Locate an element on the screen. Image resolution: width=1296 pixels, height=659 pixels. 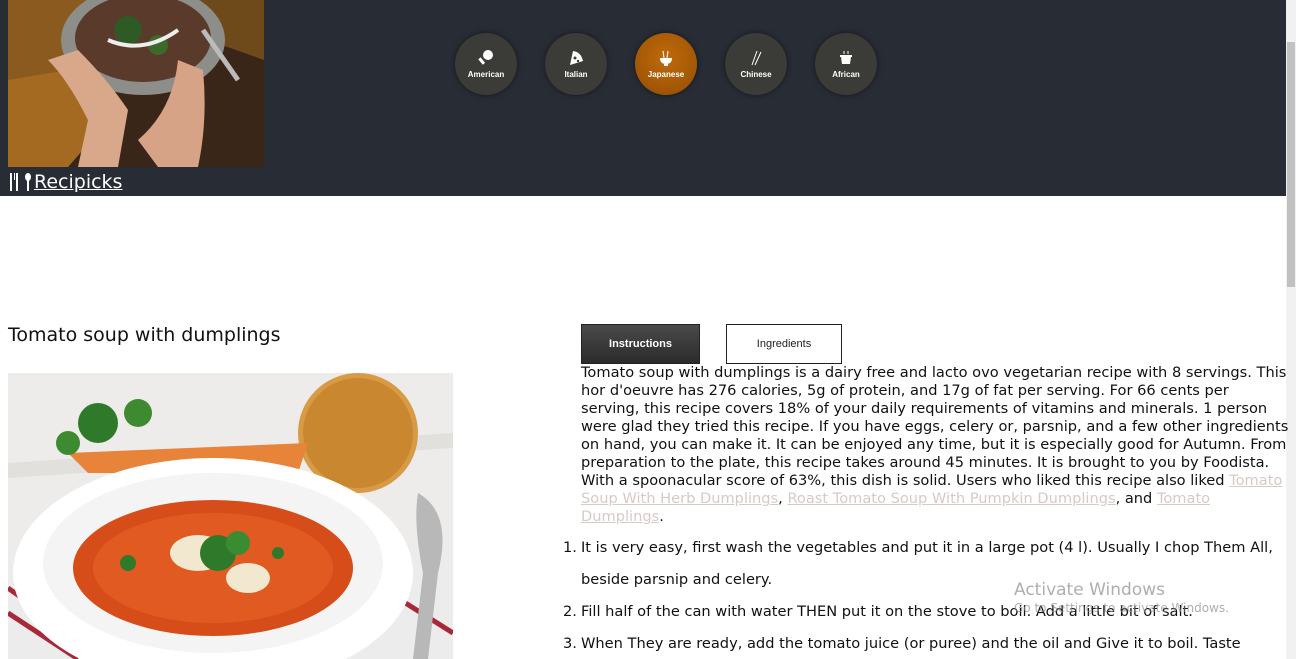
pizza-icon is located at coordinates (576, 58).